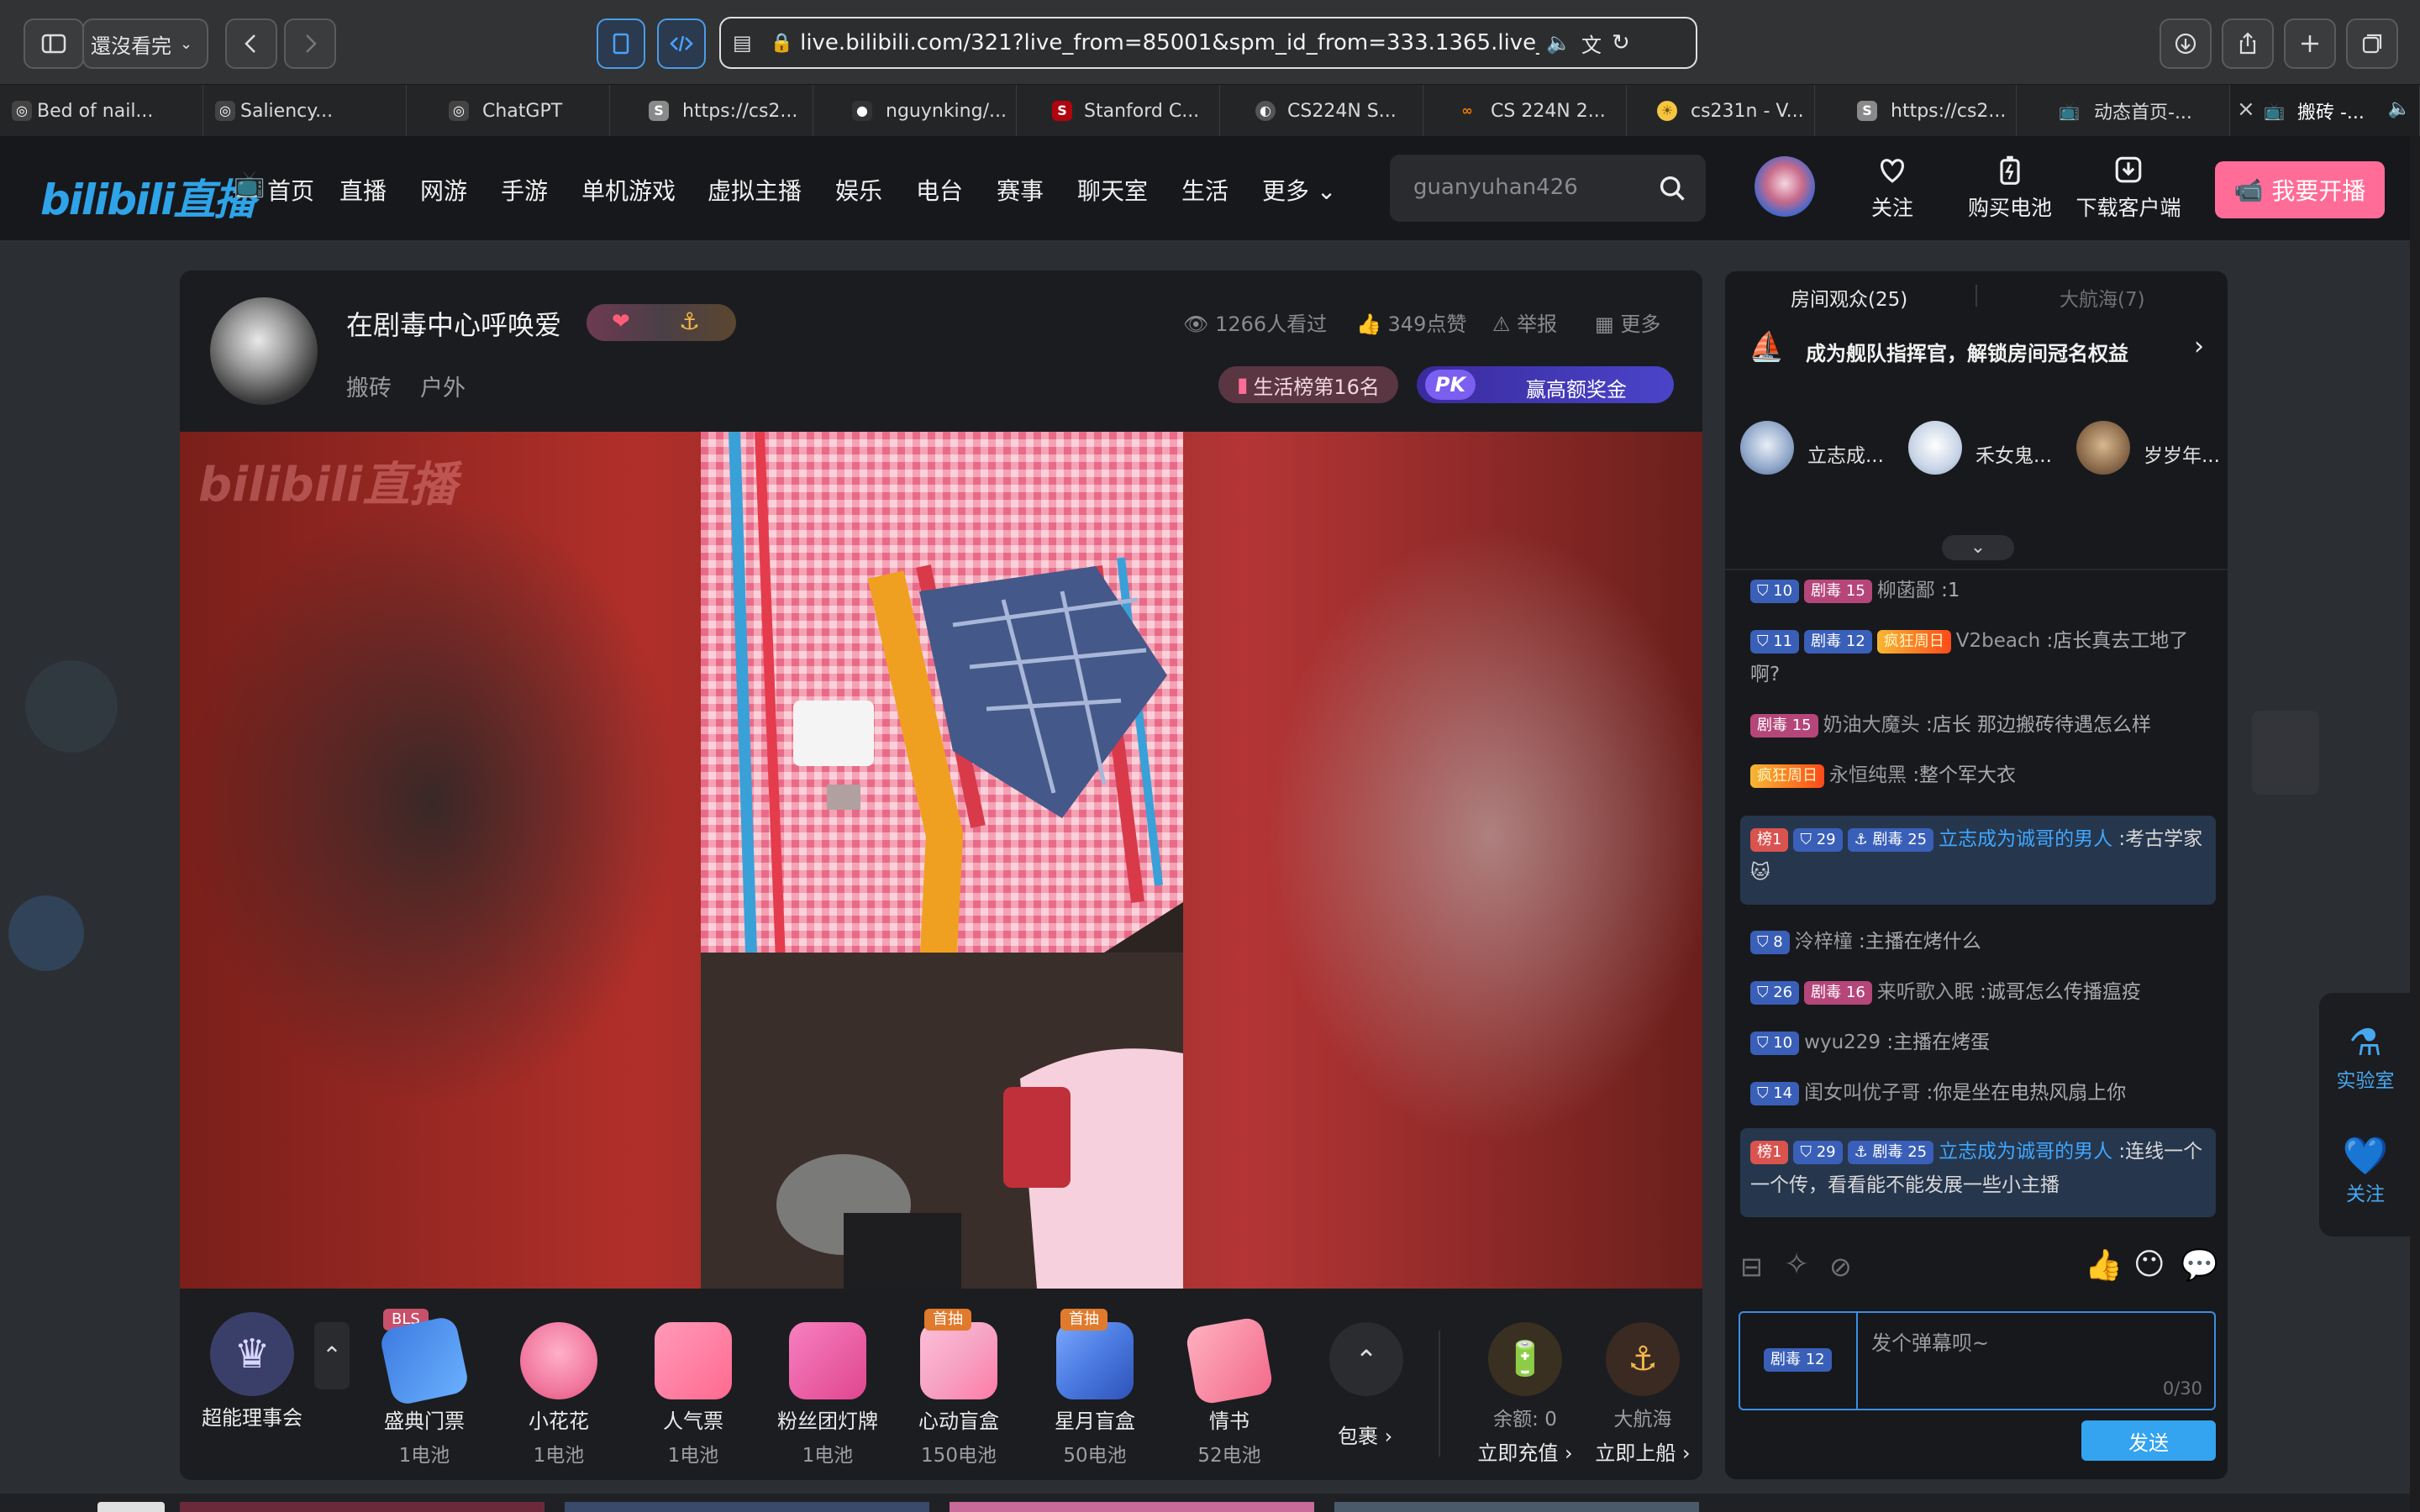 This screenshot has width=2420, height=1512. Describe the element at coordinates (2102, 297) in the screenshot. I see `tab-guard: 大航海(7)` at that location.